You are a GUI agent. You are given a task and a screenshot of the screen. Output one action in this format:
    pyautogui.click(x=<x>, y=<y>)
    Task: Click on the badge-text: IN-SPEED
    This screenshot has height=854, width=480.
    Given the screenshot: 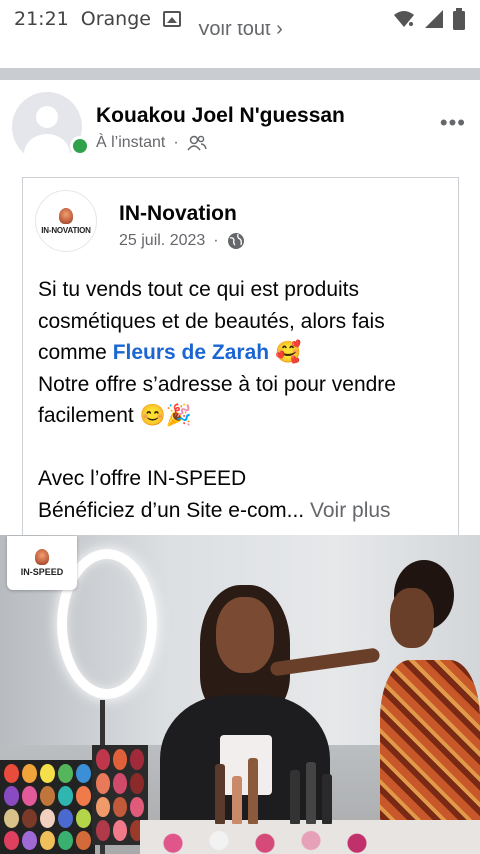 What is the action you would take?
    pyautogui.click(x=42, y=572)
    